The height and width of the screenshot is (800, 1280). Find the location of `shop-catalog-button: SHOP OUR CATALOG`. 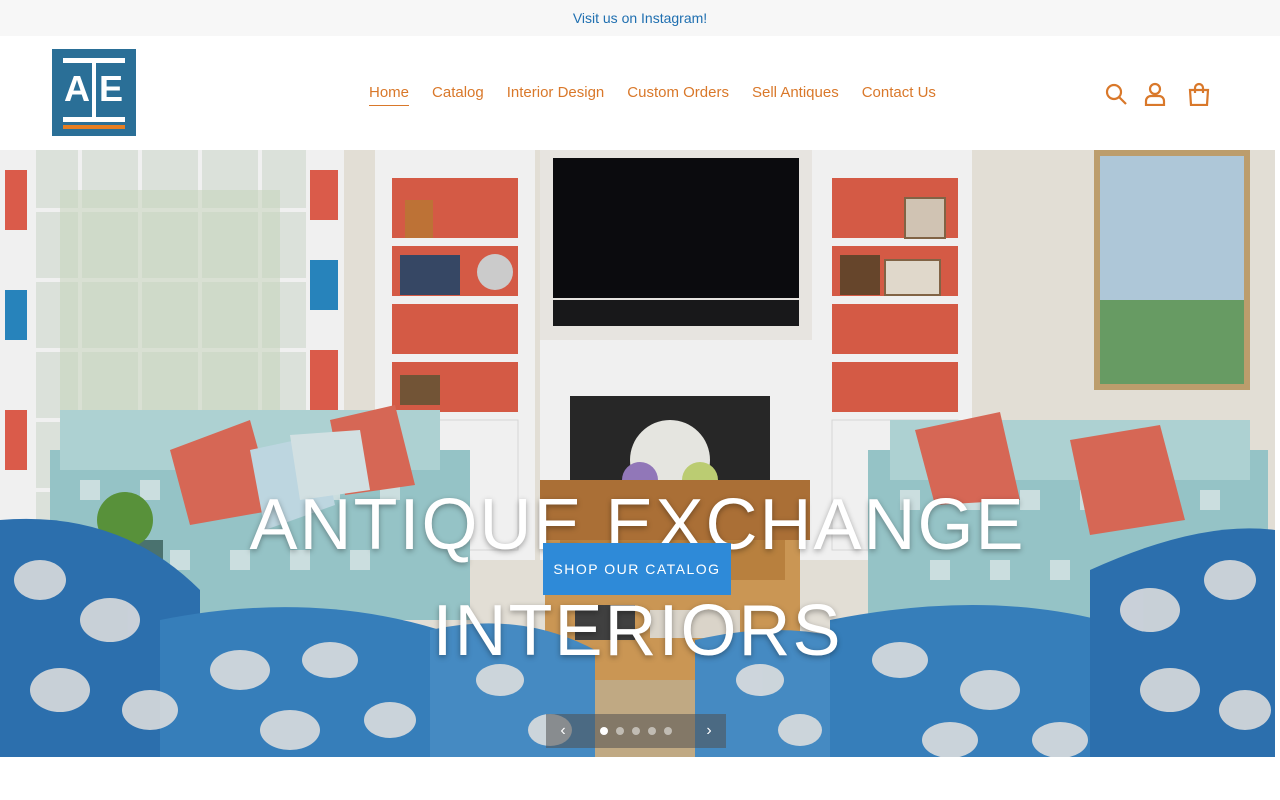

shop-catalog-button: SHOP OUR CATALOG is located at coordinates (637, 569).